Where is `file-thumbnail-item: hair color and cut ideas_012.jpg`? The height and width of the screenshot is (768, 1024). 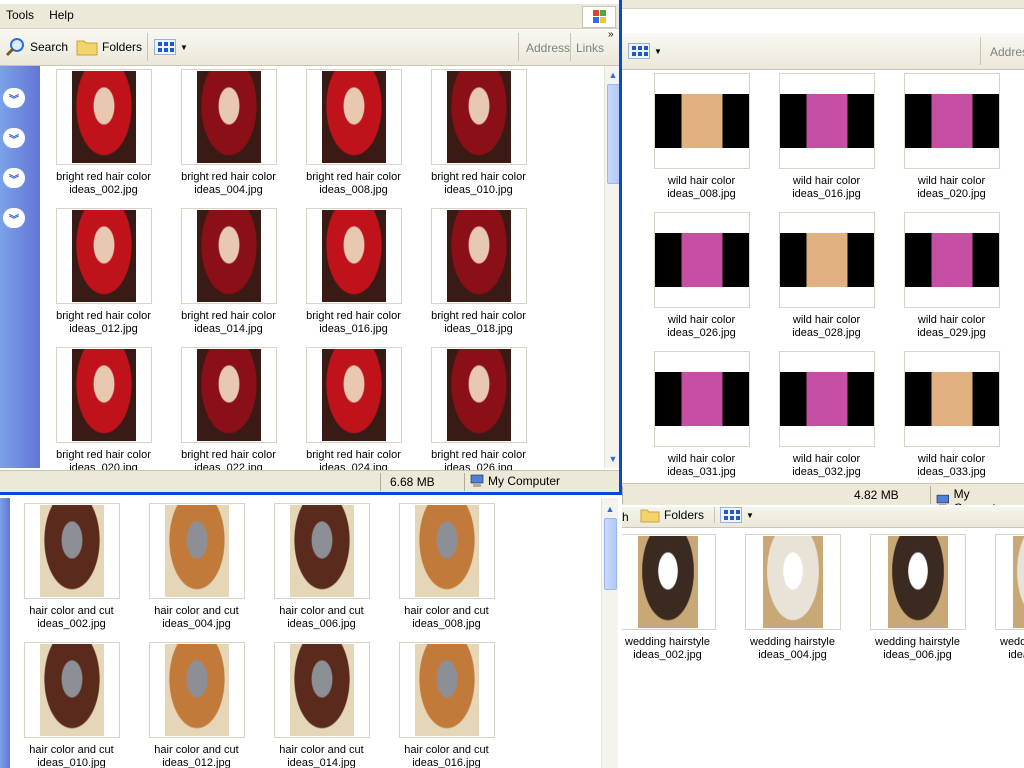
file-thumbnail-item: hair color and cut ideas_012.jpg is located at coordinates (196, 705).